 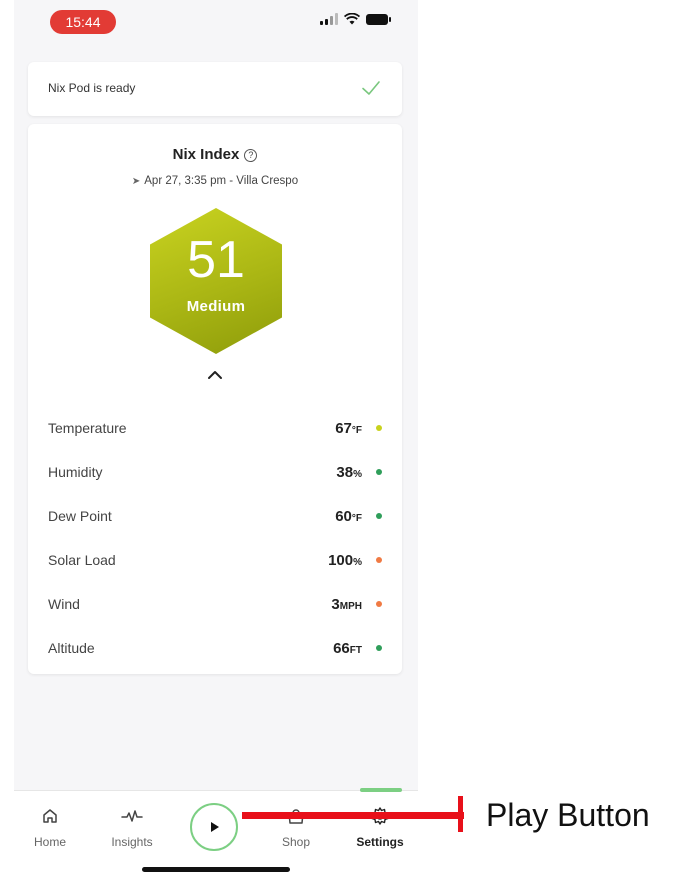 I want to click on annotation-arrow-line, so click(x=353, y=815).